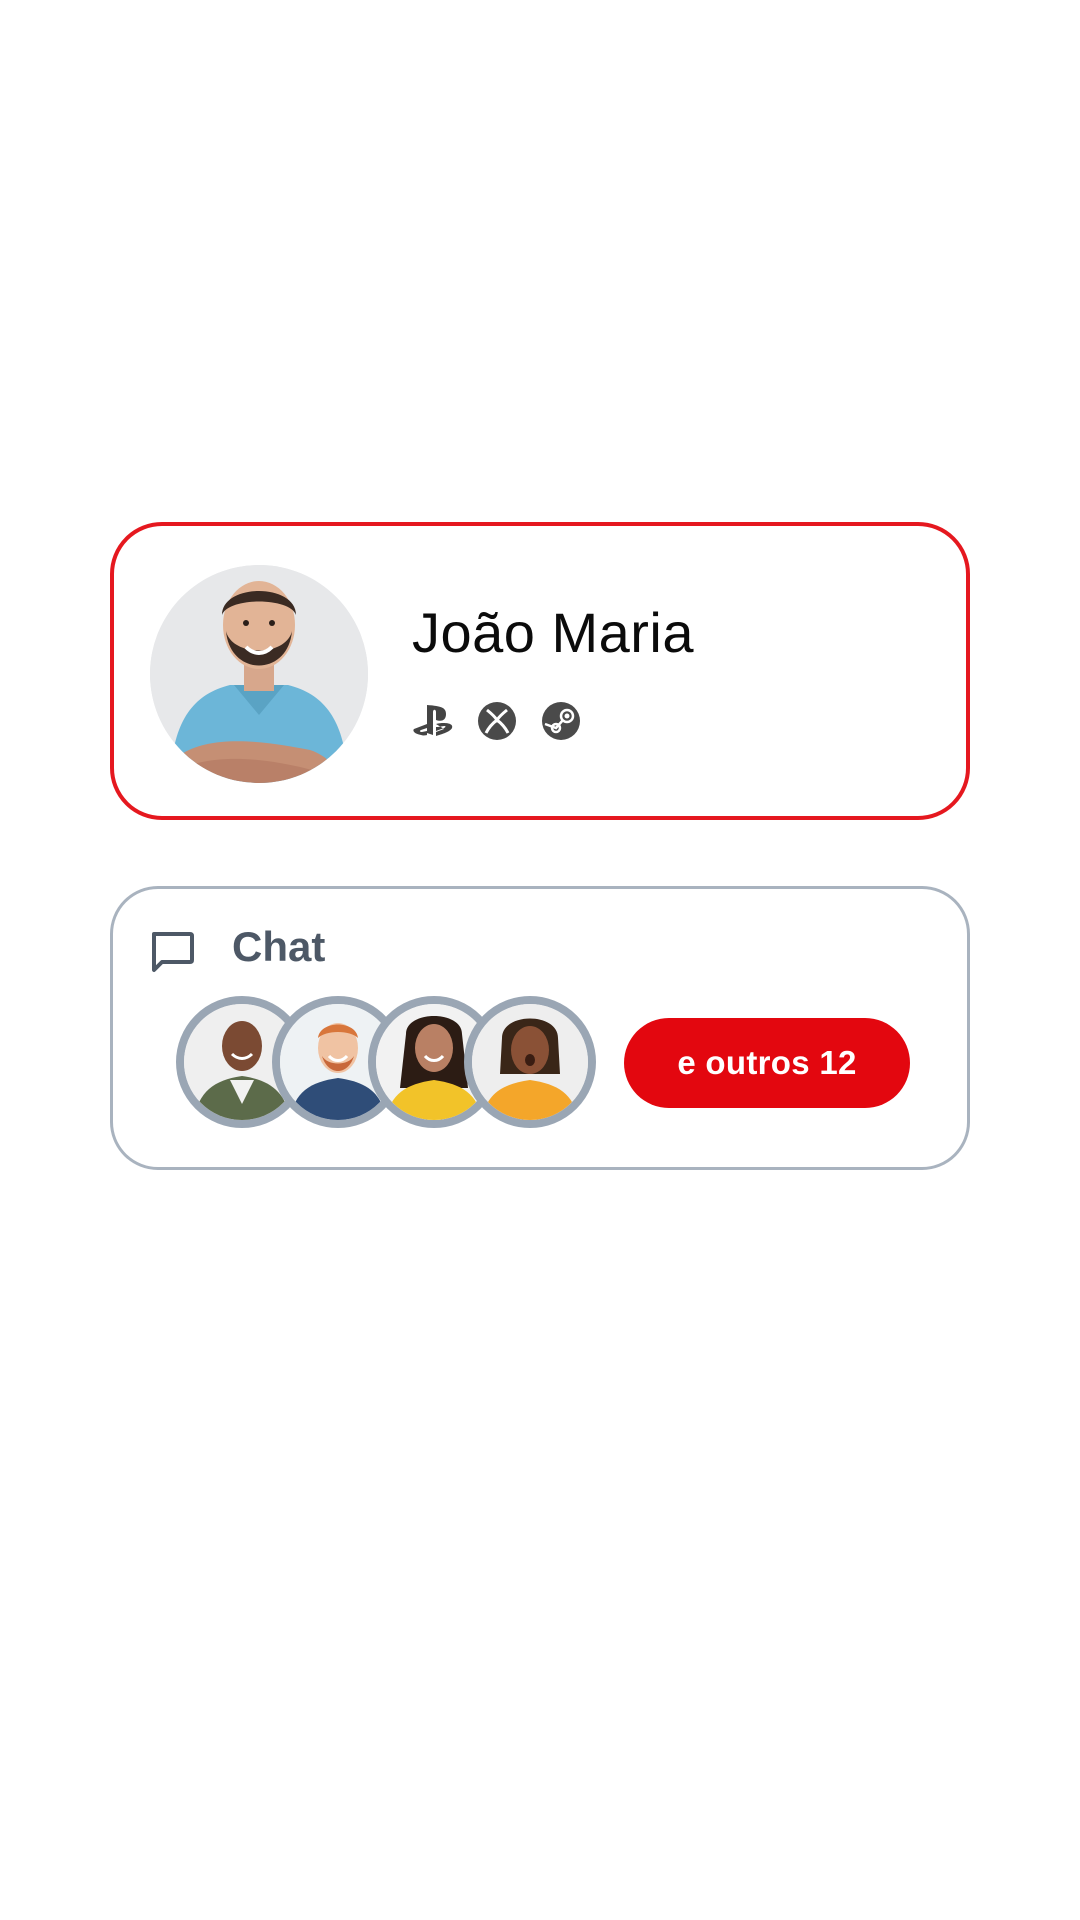 Image resolution: width=1080 pixels, height=1920 pixels. I want to click on profile-avatar, so click(259, 674).